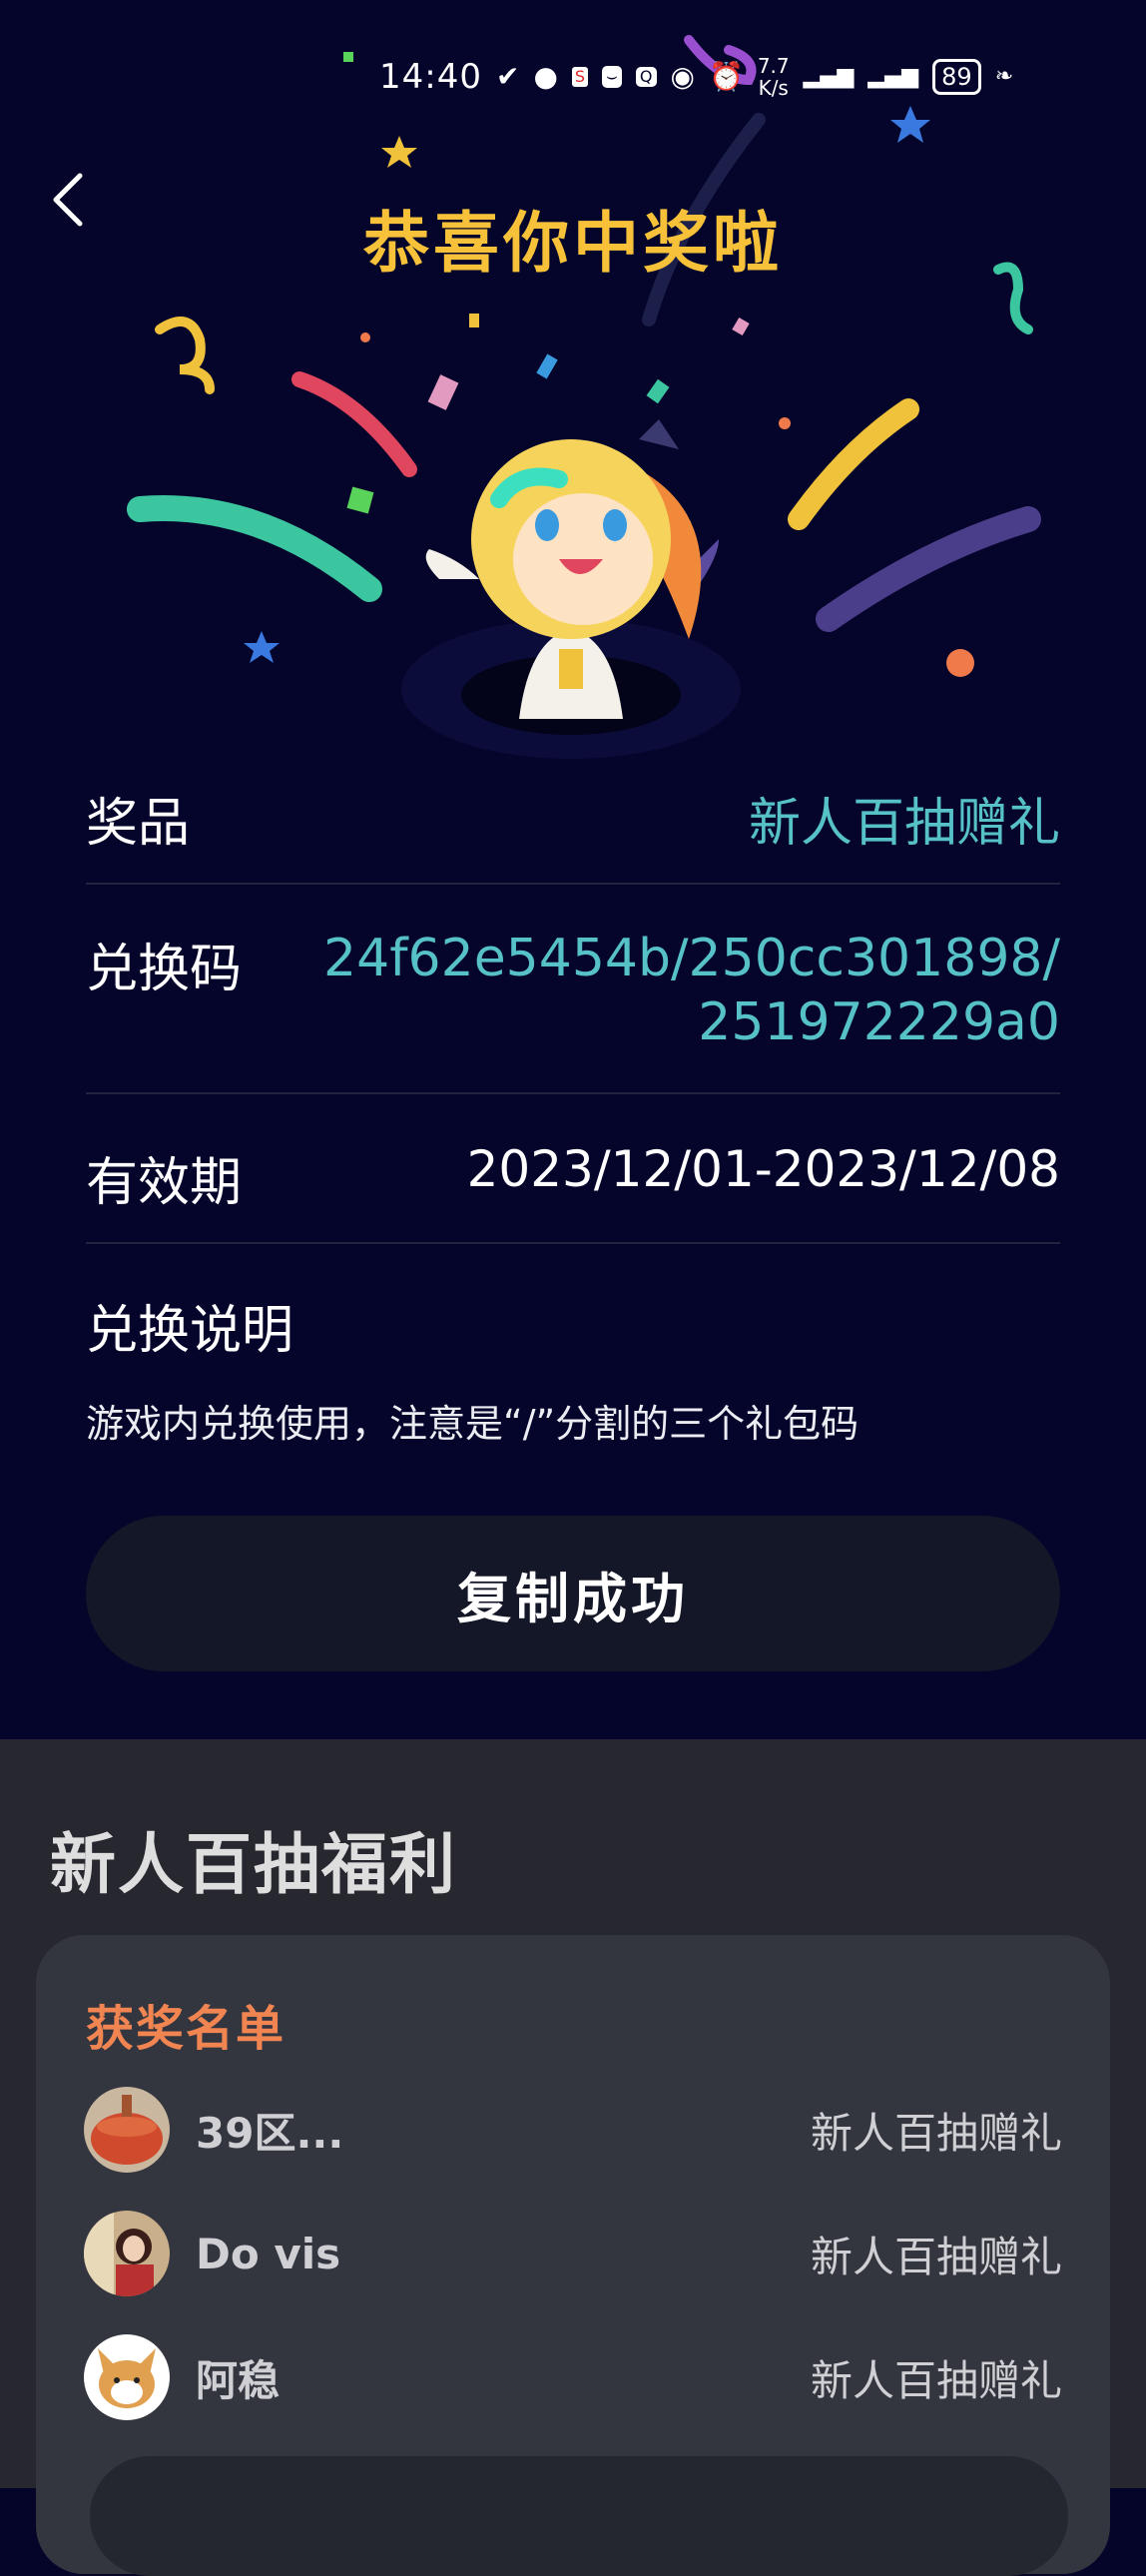  Describe the element at coordinates (164, 969) in the screenshot. I see `code-label: 兑换码` at that location.